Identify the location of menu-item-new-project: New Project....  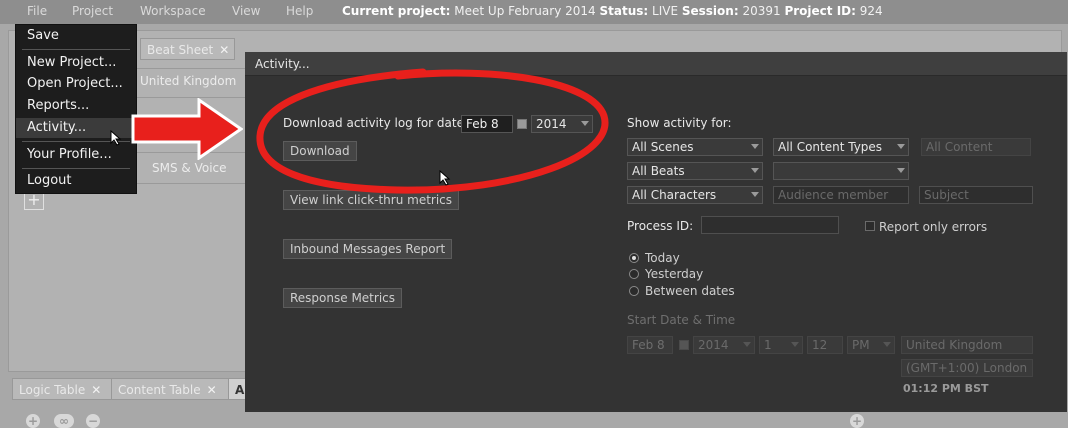
(76, 63).